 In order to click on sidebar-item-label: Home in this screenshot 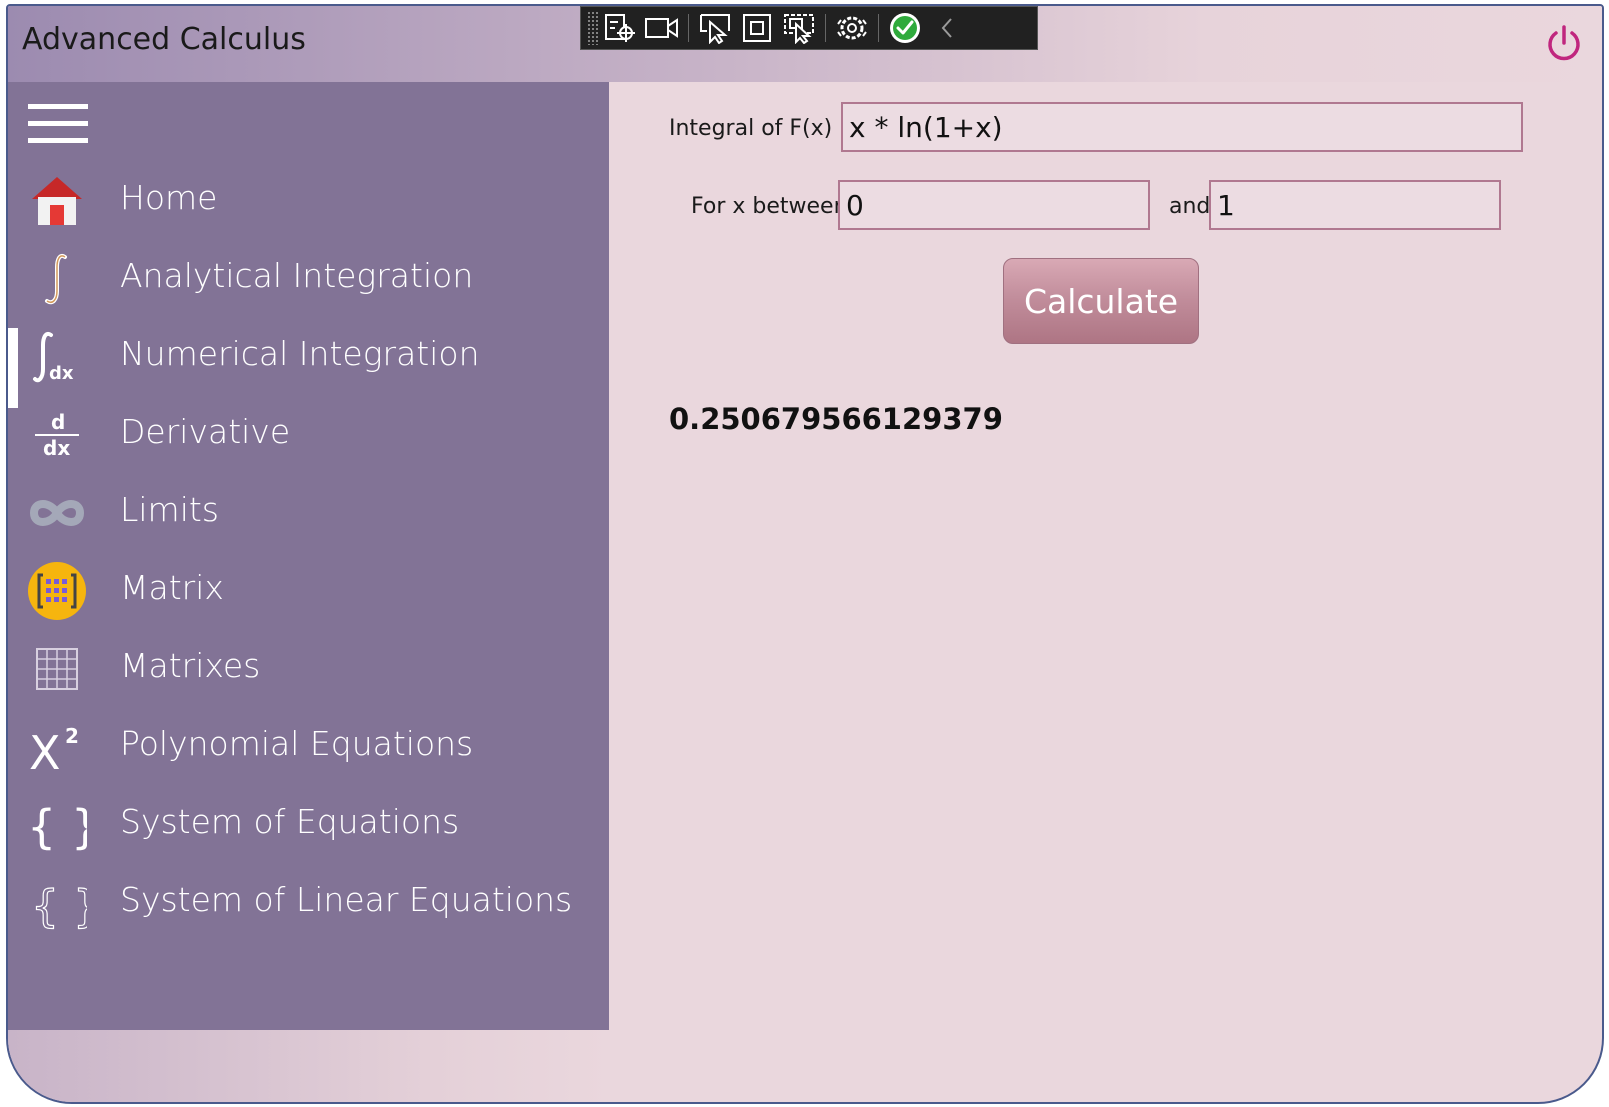, I will do `click(169, 197)`.